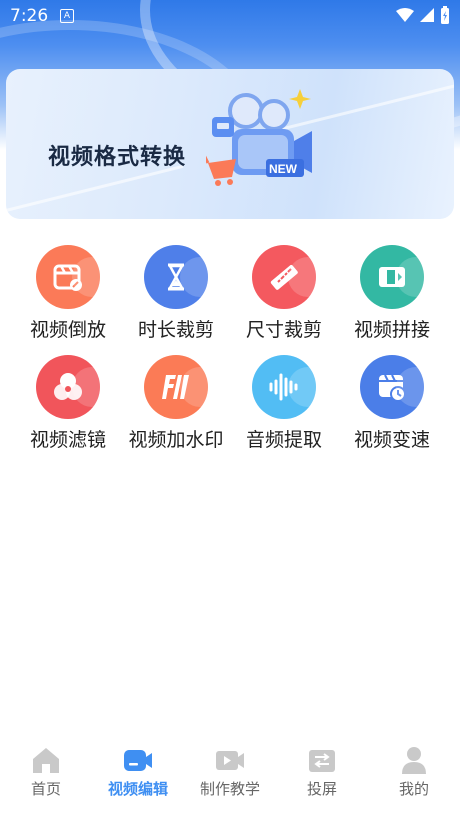  I want to click on banner-streak, so click(95, 190).